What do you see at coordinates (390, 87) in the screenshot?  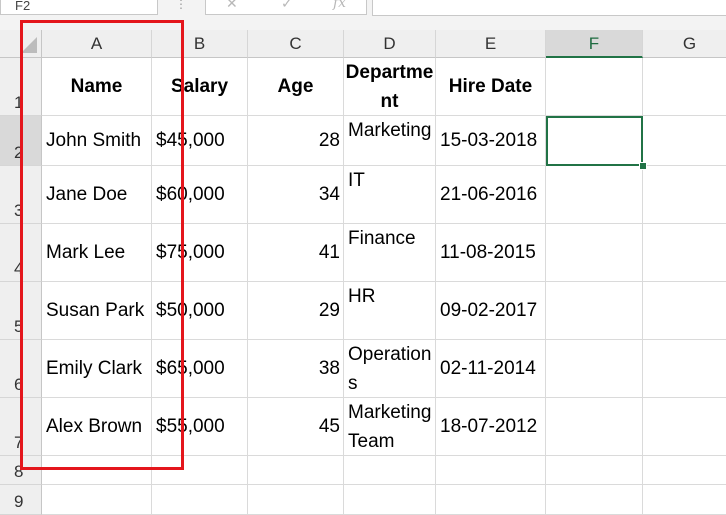 I see `header-cell-department: Department` at bounding box center [390, 87].